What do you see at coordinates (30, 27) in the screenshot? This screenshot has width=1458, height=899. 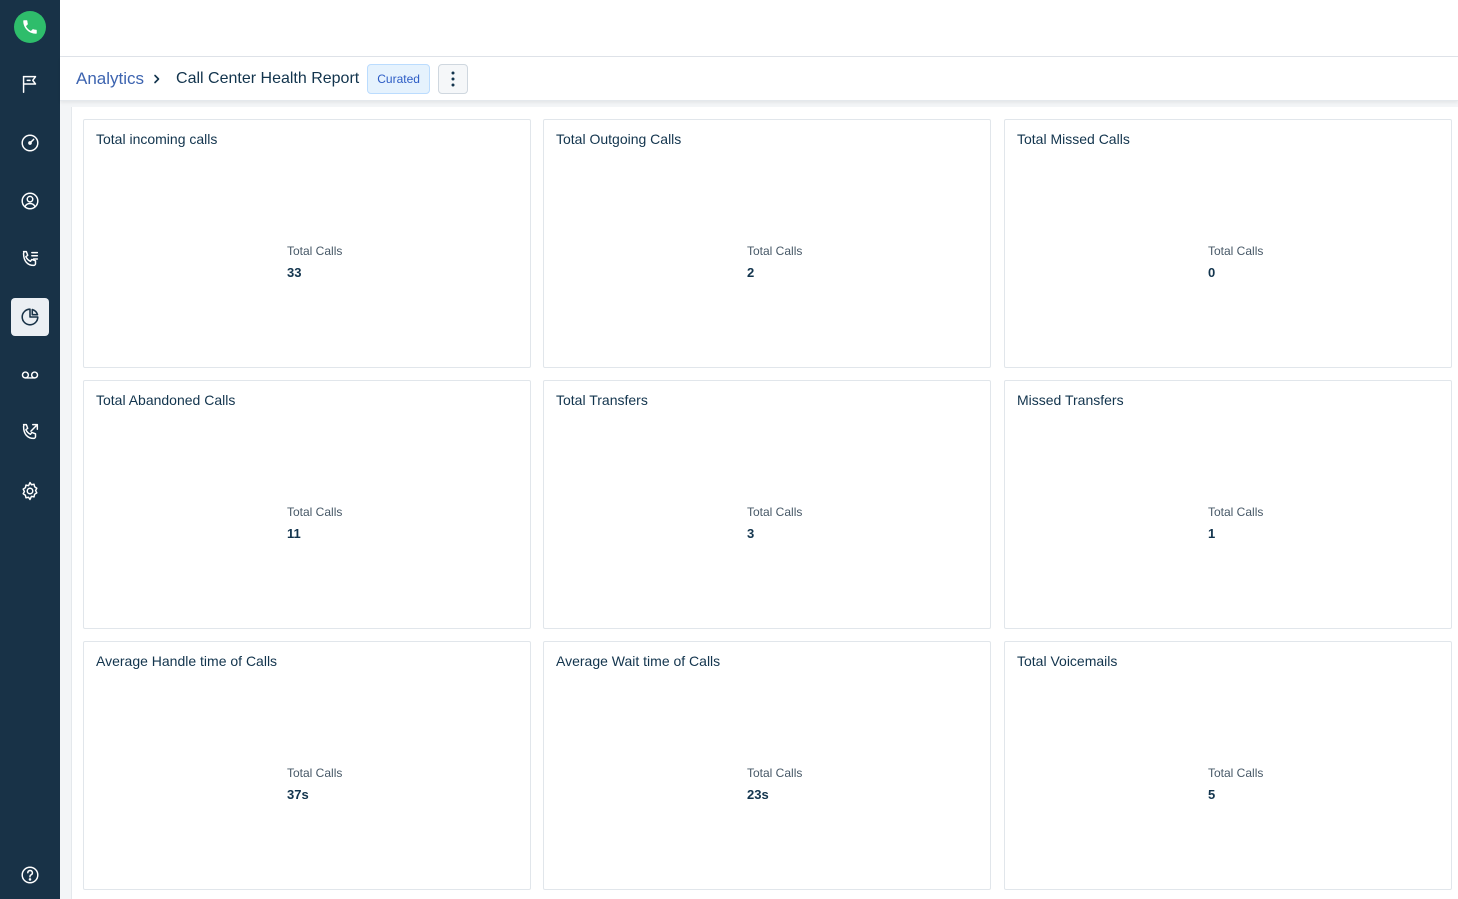 I see `phone-logo-icon` at bounding box center [30, 27].